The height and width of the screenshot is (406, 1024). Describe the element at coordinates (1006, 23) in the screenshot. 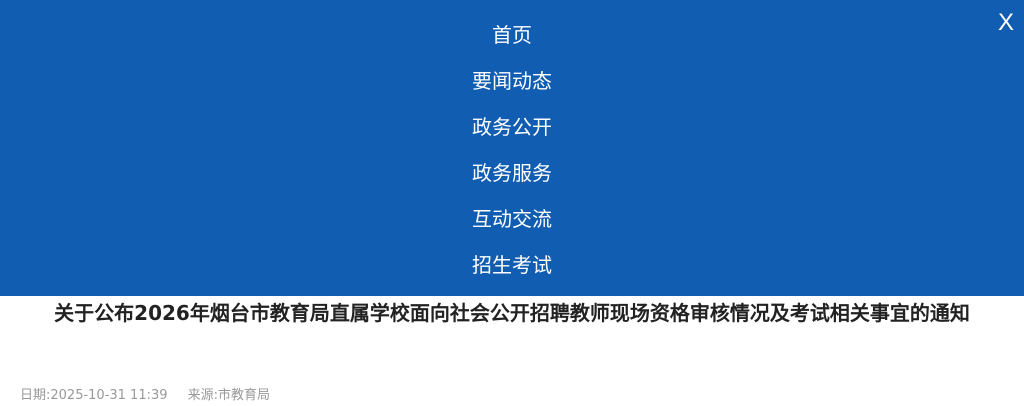

I see `close-button: X` at that location.